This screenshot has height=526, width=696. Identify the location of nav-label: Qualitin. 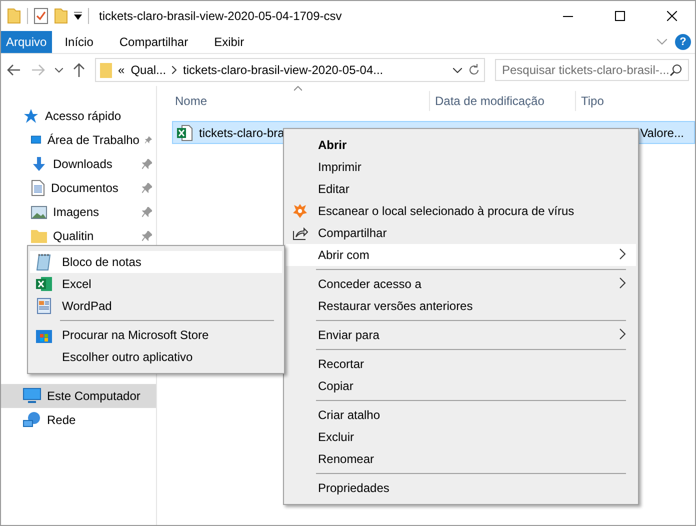
(74, 236).